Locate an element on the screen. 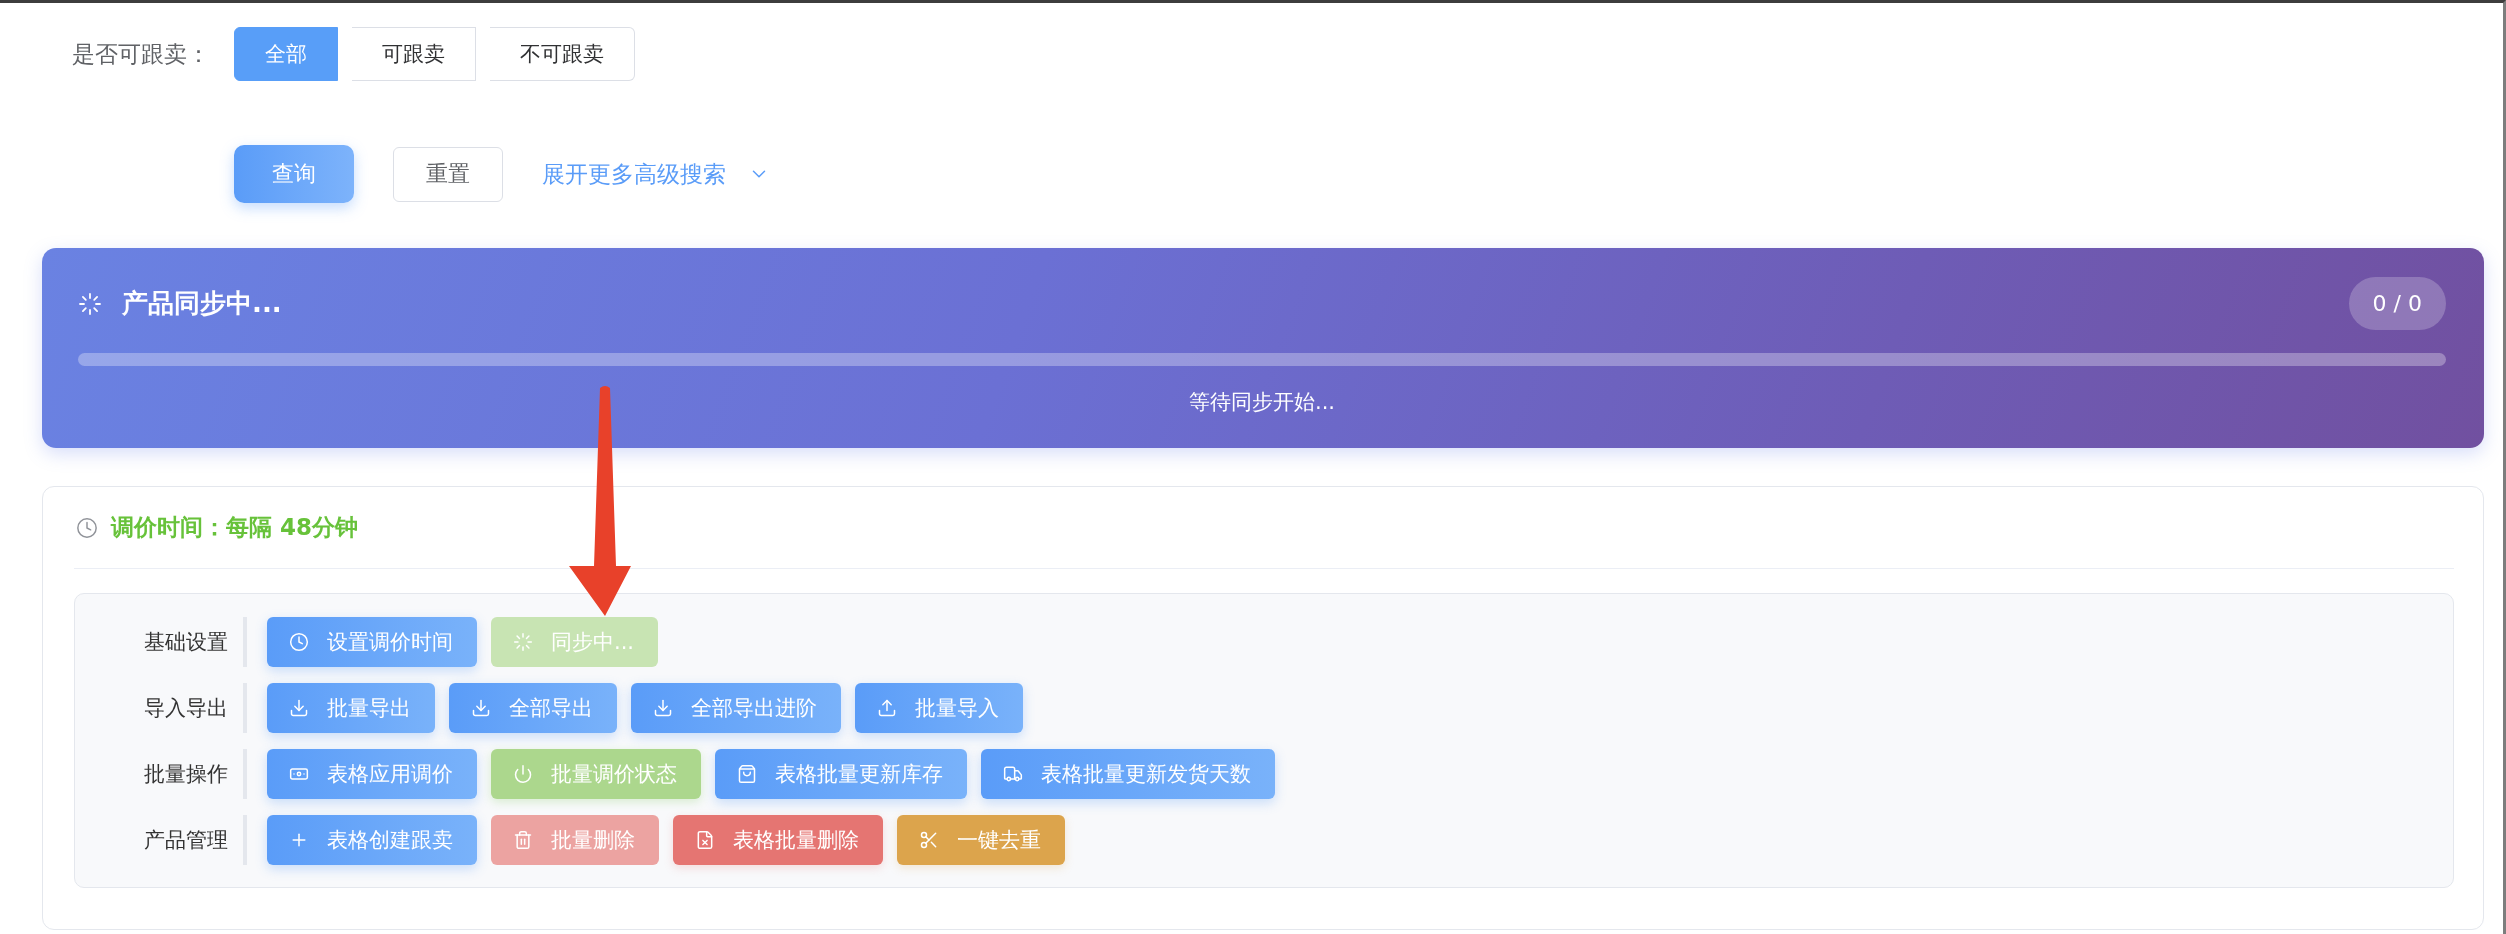 The height and width of the screenshot is (934, 2506). toolbar-button: 全部导出进阶 is located at coordinates (736, 708).